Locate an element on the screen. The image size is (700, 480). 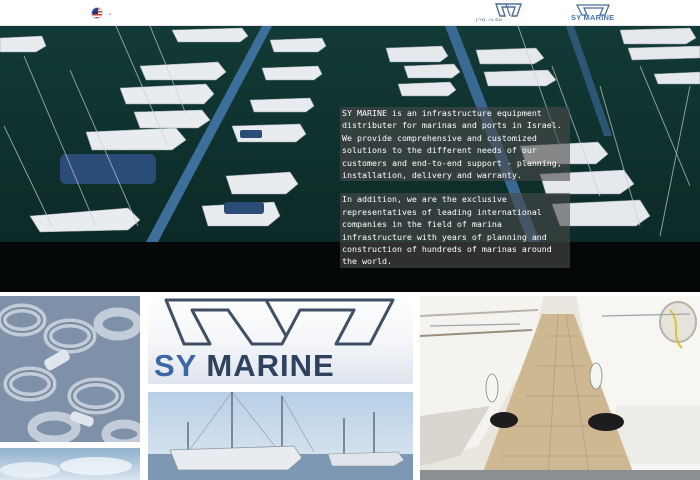
language-selector: ⌄ is located at coordinates (102, 13).